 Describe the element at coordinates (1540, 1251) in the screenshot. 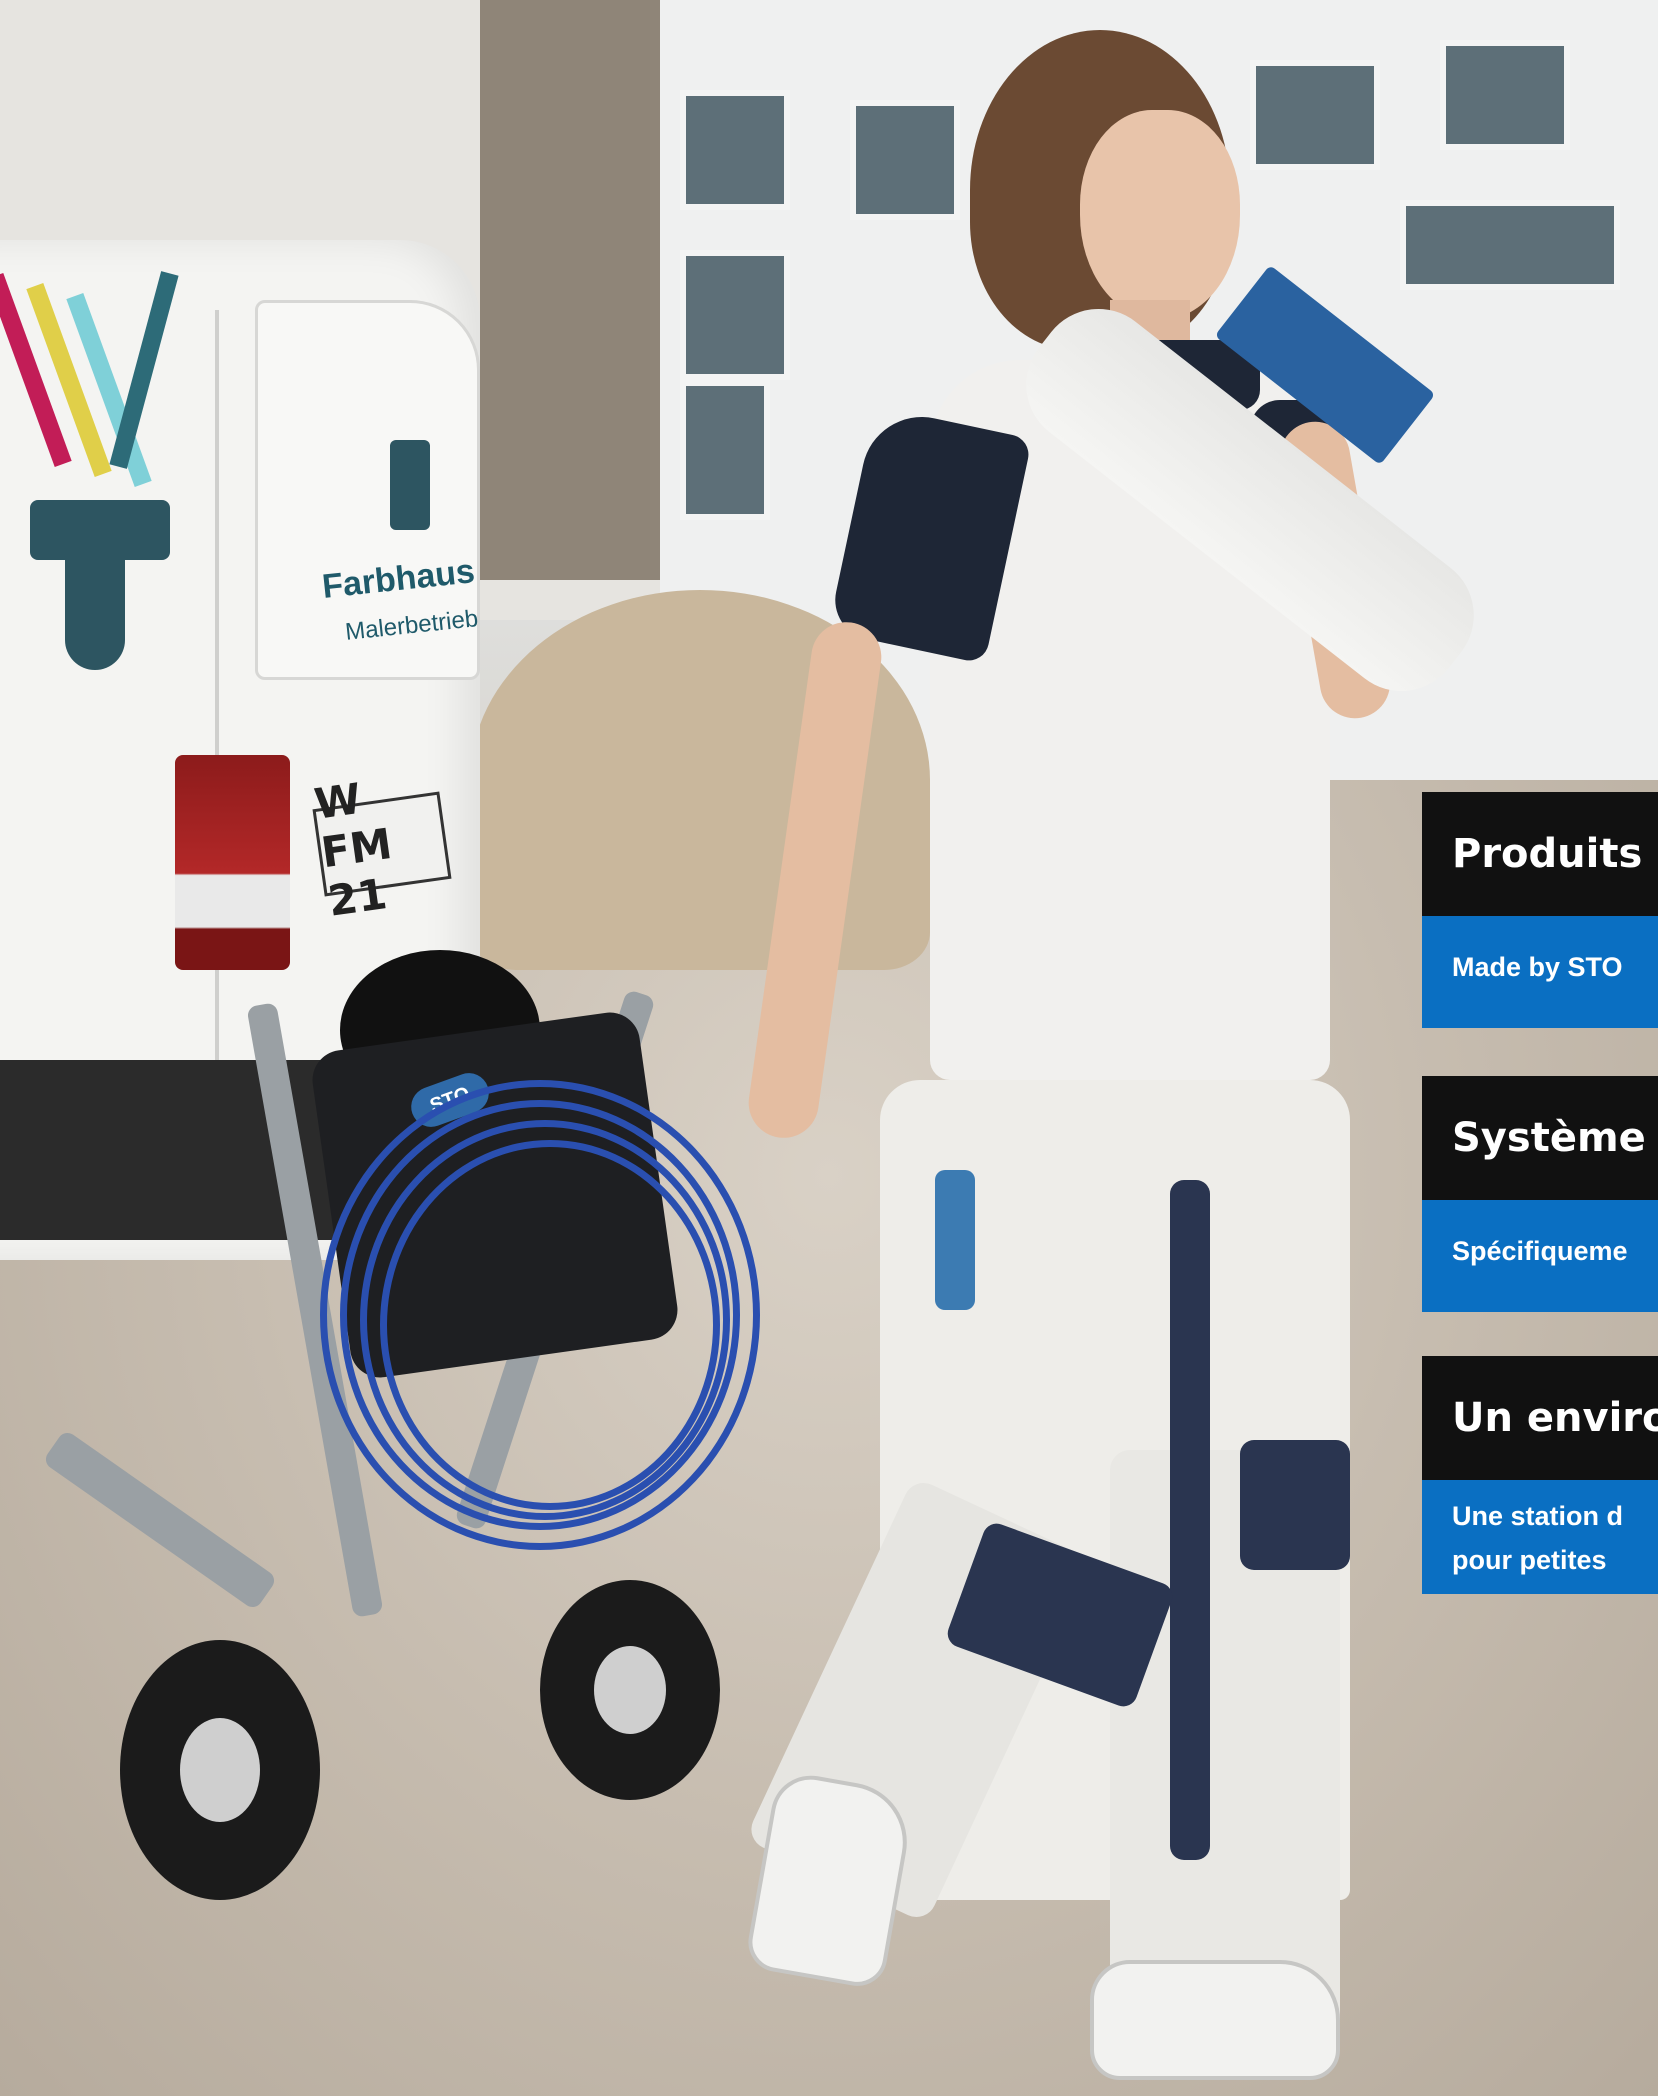

I see `menu-item-subtitle-line: Spécifiqueme` at that location.